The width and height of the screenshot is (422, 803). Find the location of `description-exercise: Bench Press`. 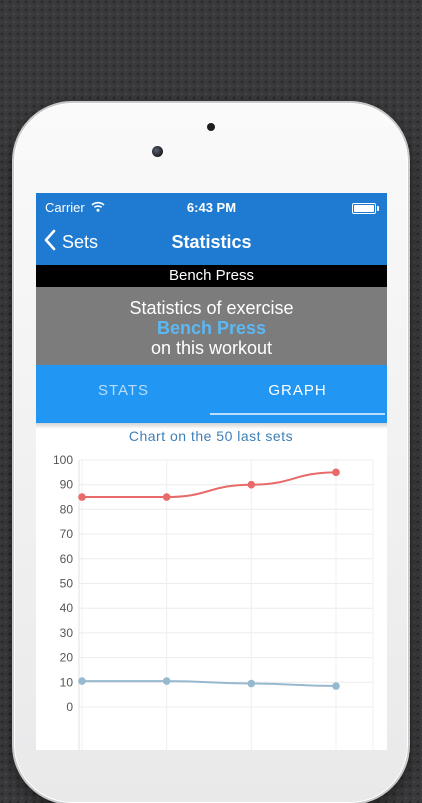

description-exercise: Bench Press is located at coordinates (211, 328).